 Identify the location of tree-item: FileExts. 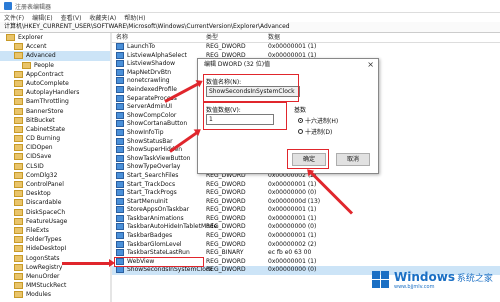
(55, 230).